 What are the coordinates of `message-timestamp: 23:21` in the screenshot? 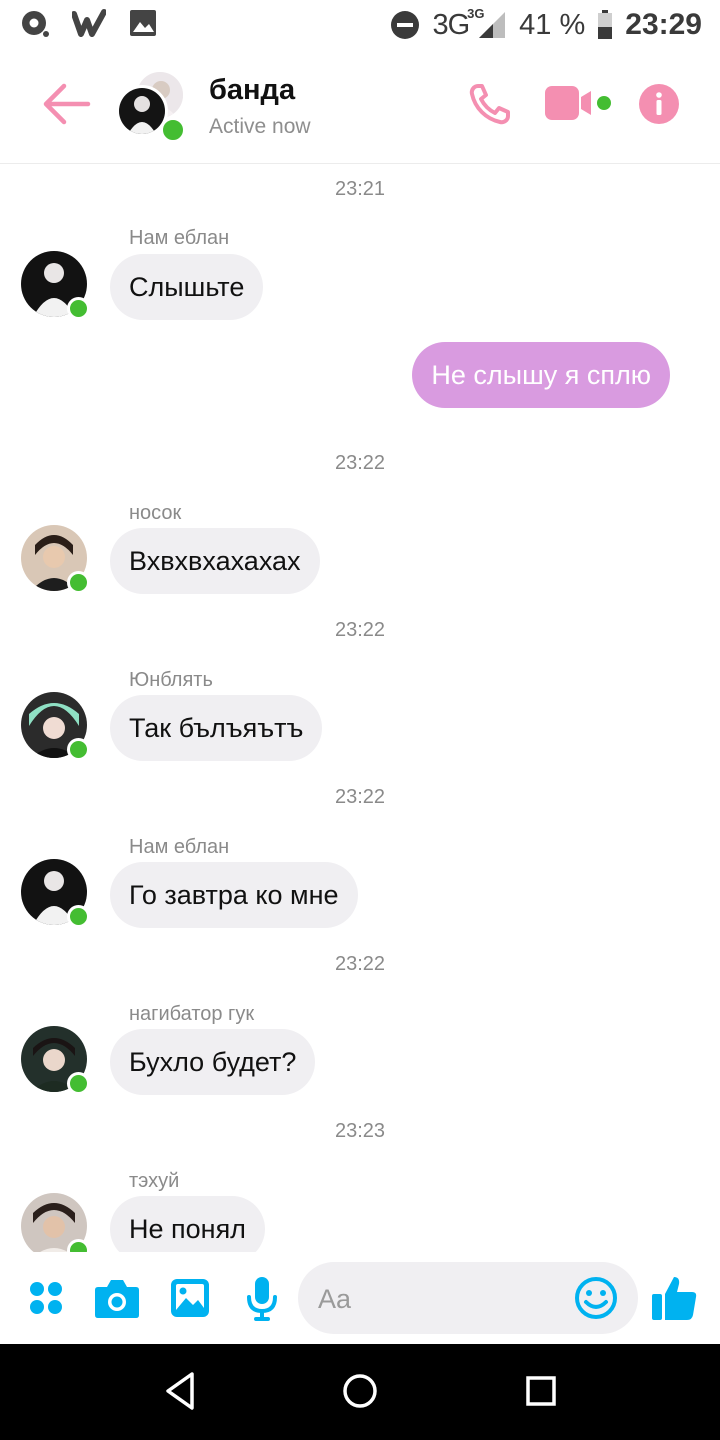 It's located at (360, 189).